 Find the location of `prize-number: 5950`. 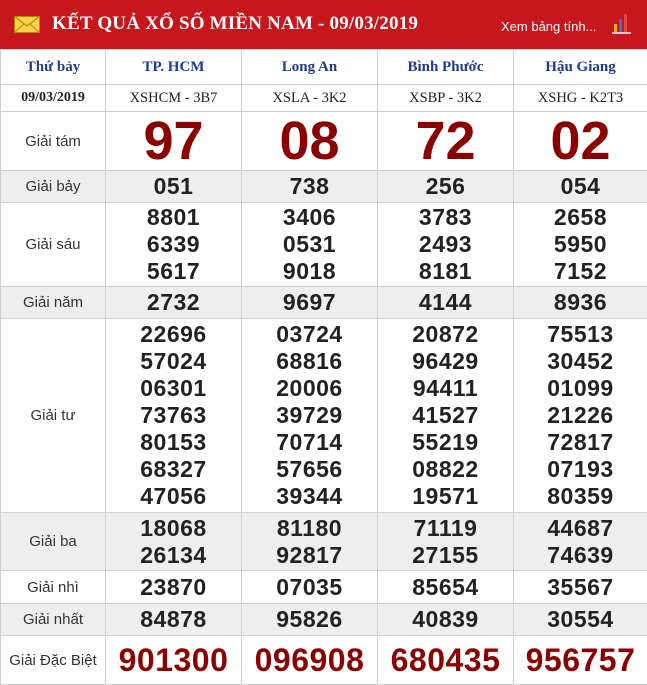

prize-number: 5950 is located at coordinates (580, 244).